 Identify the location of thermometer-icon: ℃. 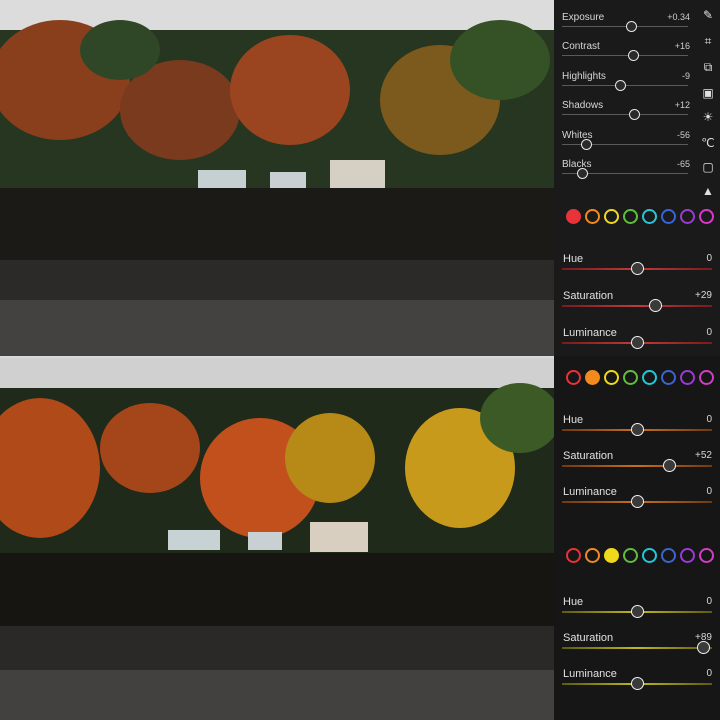
(708, 143).